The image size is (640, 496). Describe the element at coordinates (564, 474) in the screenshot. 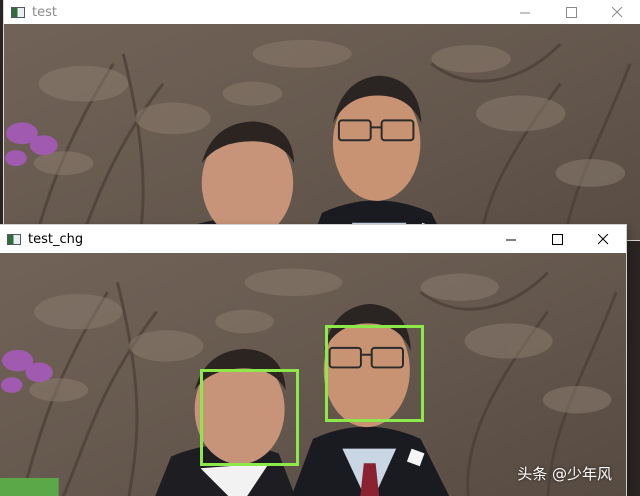

I see `watermark: 头条 @少年风` at that location.